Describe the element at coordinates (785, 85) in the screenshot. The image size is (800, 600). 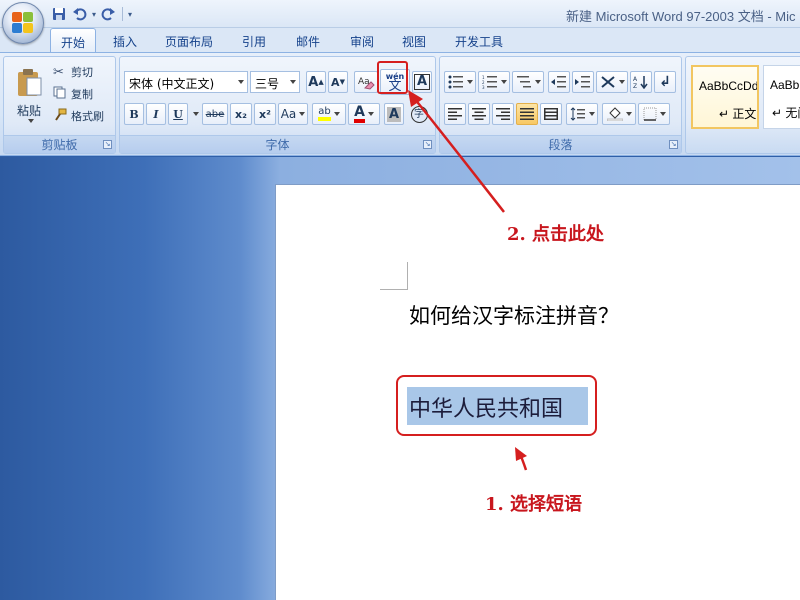
I see `style-no-spacing-preview: AaBb` at that location.